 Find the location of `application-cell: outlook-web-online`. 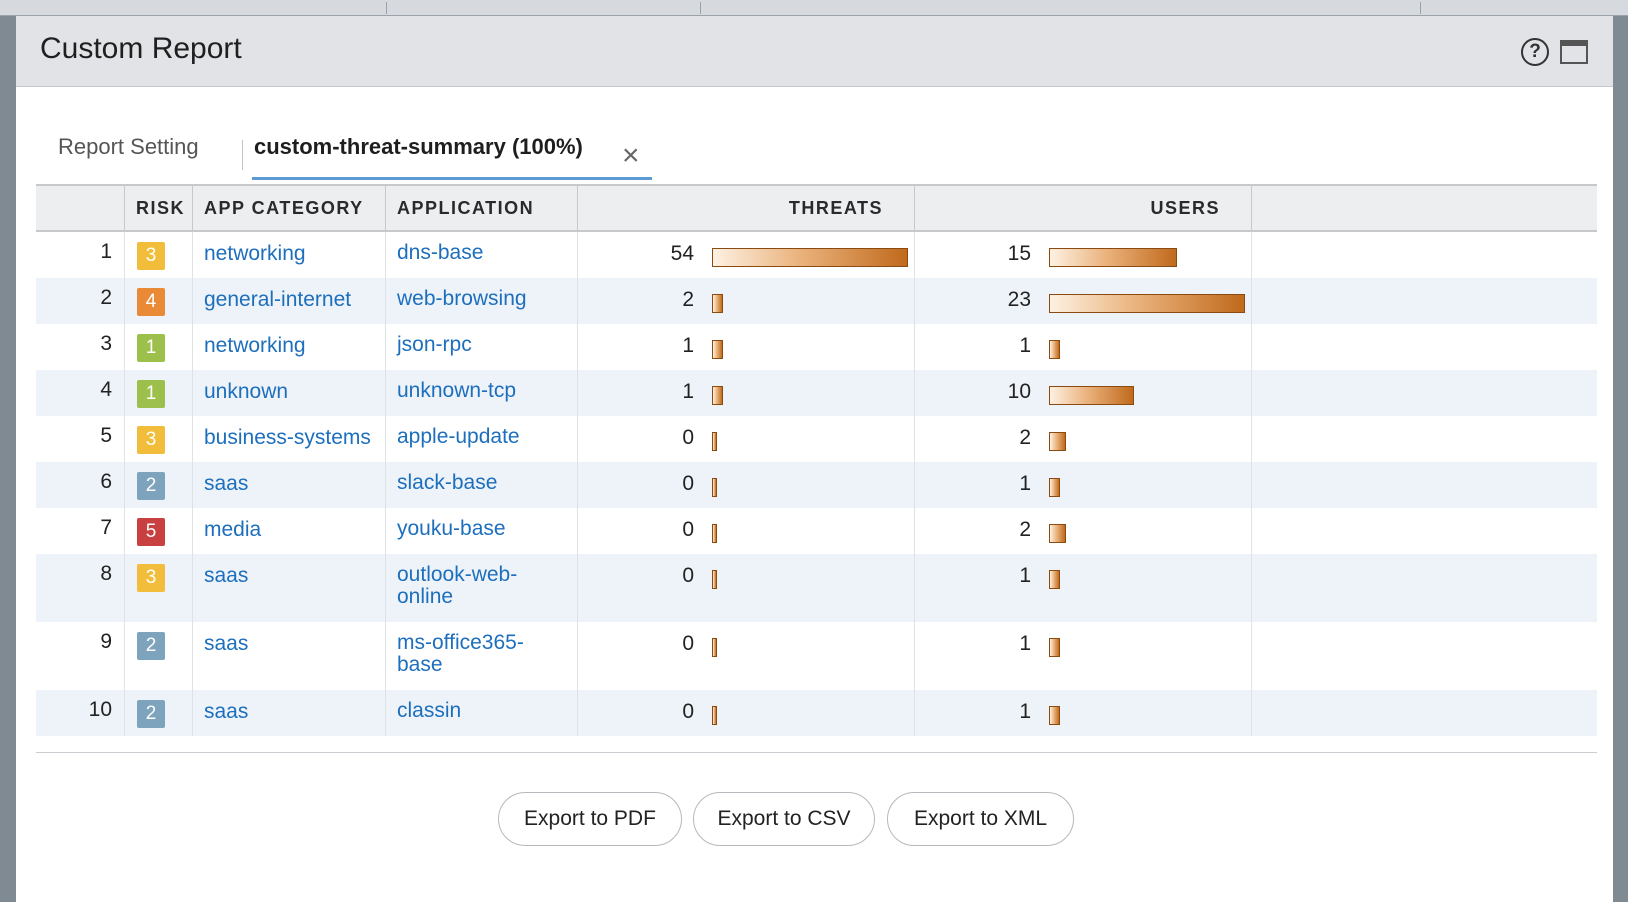

application-cell: outlook-web-online is located at coordinates (482, 588).